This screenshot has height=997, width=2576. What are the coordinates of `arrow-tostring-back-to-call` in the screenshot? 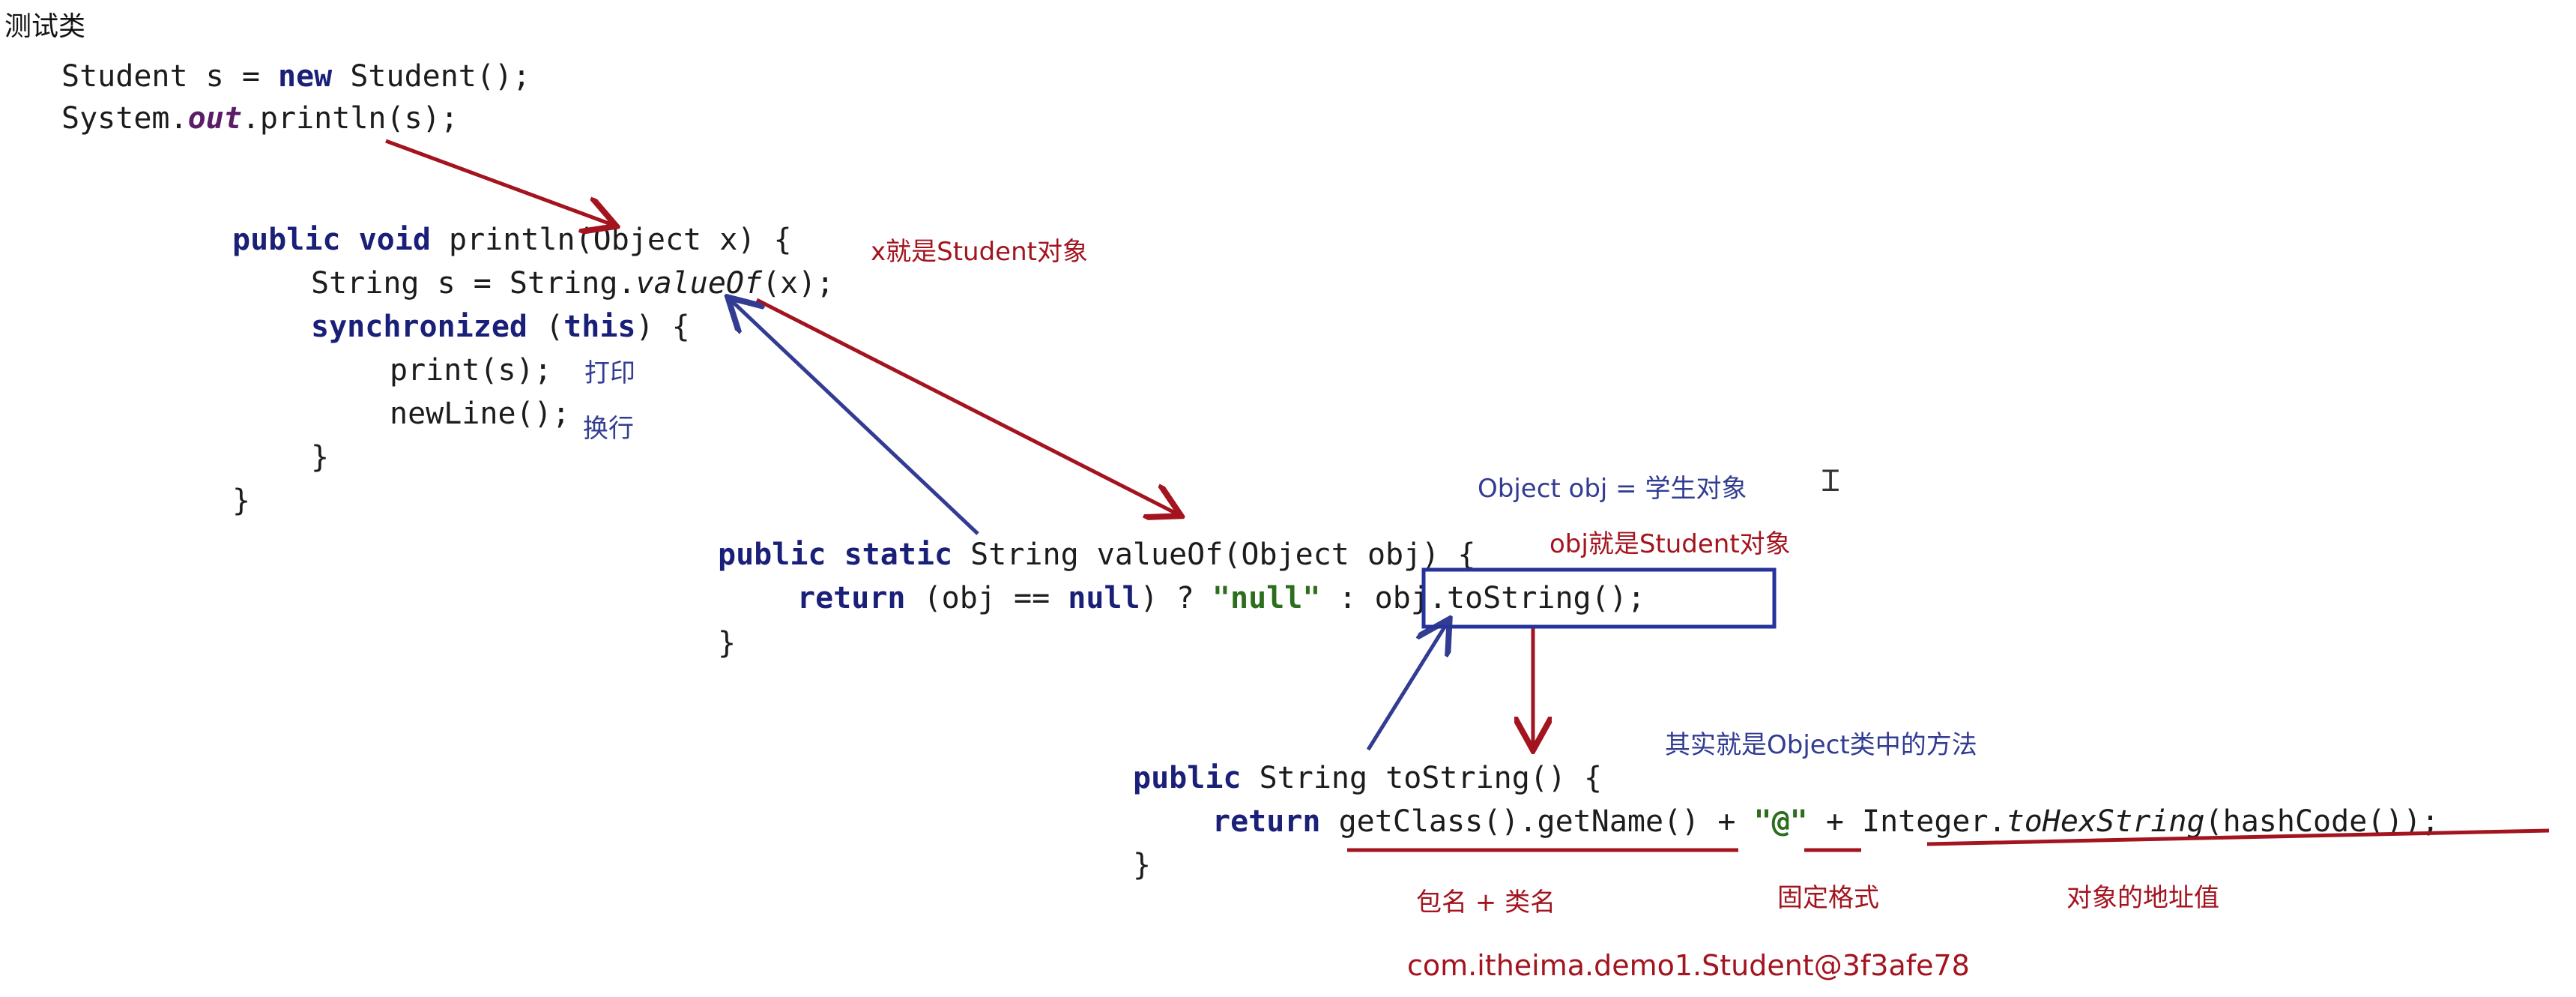 It's located at (1407, 687).